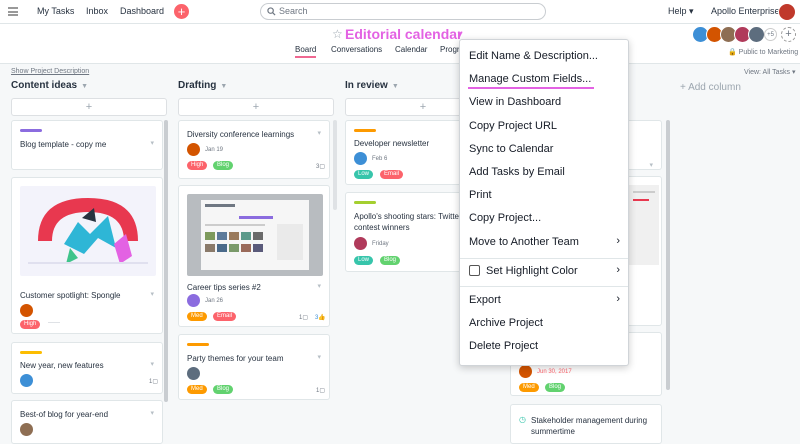 The image size is (800, 444). Describe the element at coordinates (214, 301) in the screenshot. I see `due-date: Jan 26` at that location.